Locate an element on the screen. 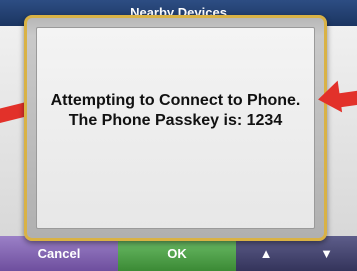 The image size is (357, 271). scroll-down-button: ▼ is located at coordinates (326, 253).